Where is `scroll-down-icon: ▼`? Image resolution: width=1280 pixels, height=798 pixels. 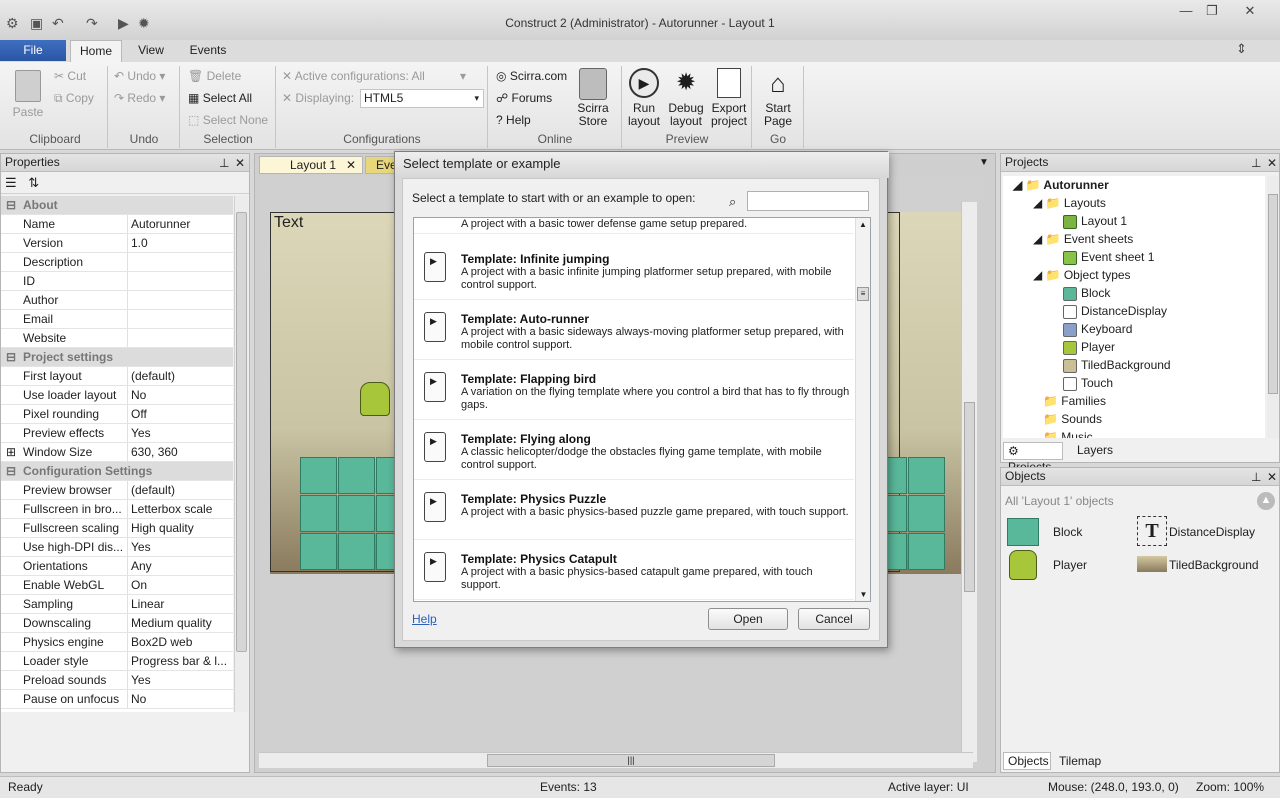 scroll-down-icon: ▼ is located at coordinates (863, 594).